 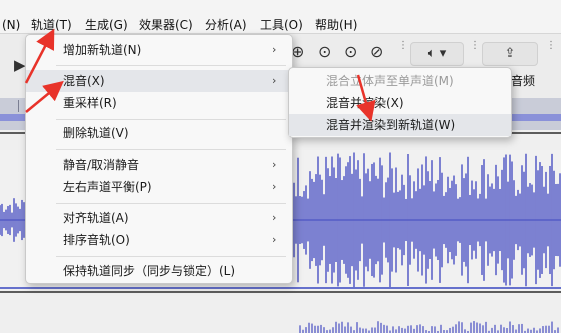 What do you see at coordinates (149, 271) in the screenshot?
I see `menu-item-label: 保持轨道同步（同步与锁定）(L)` at bounding box center [149, 271].